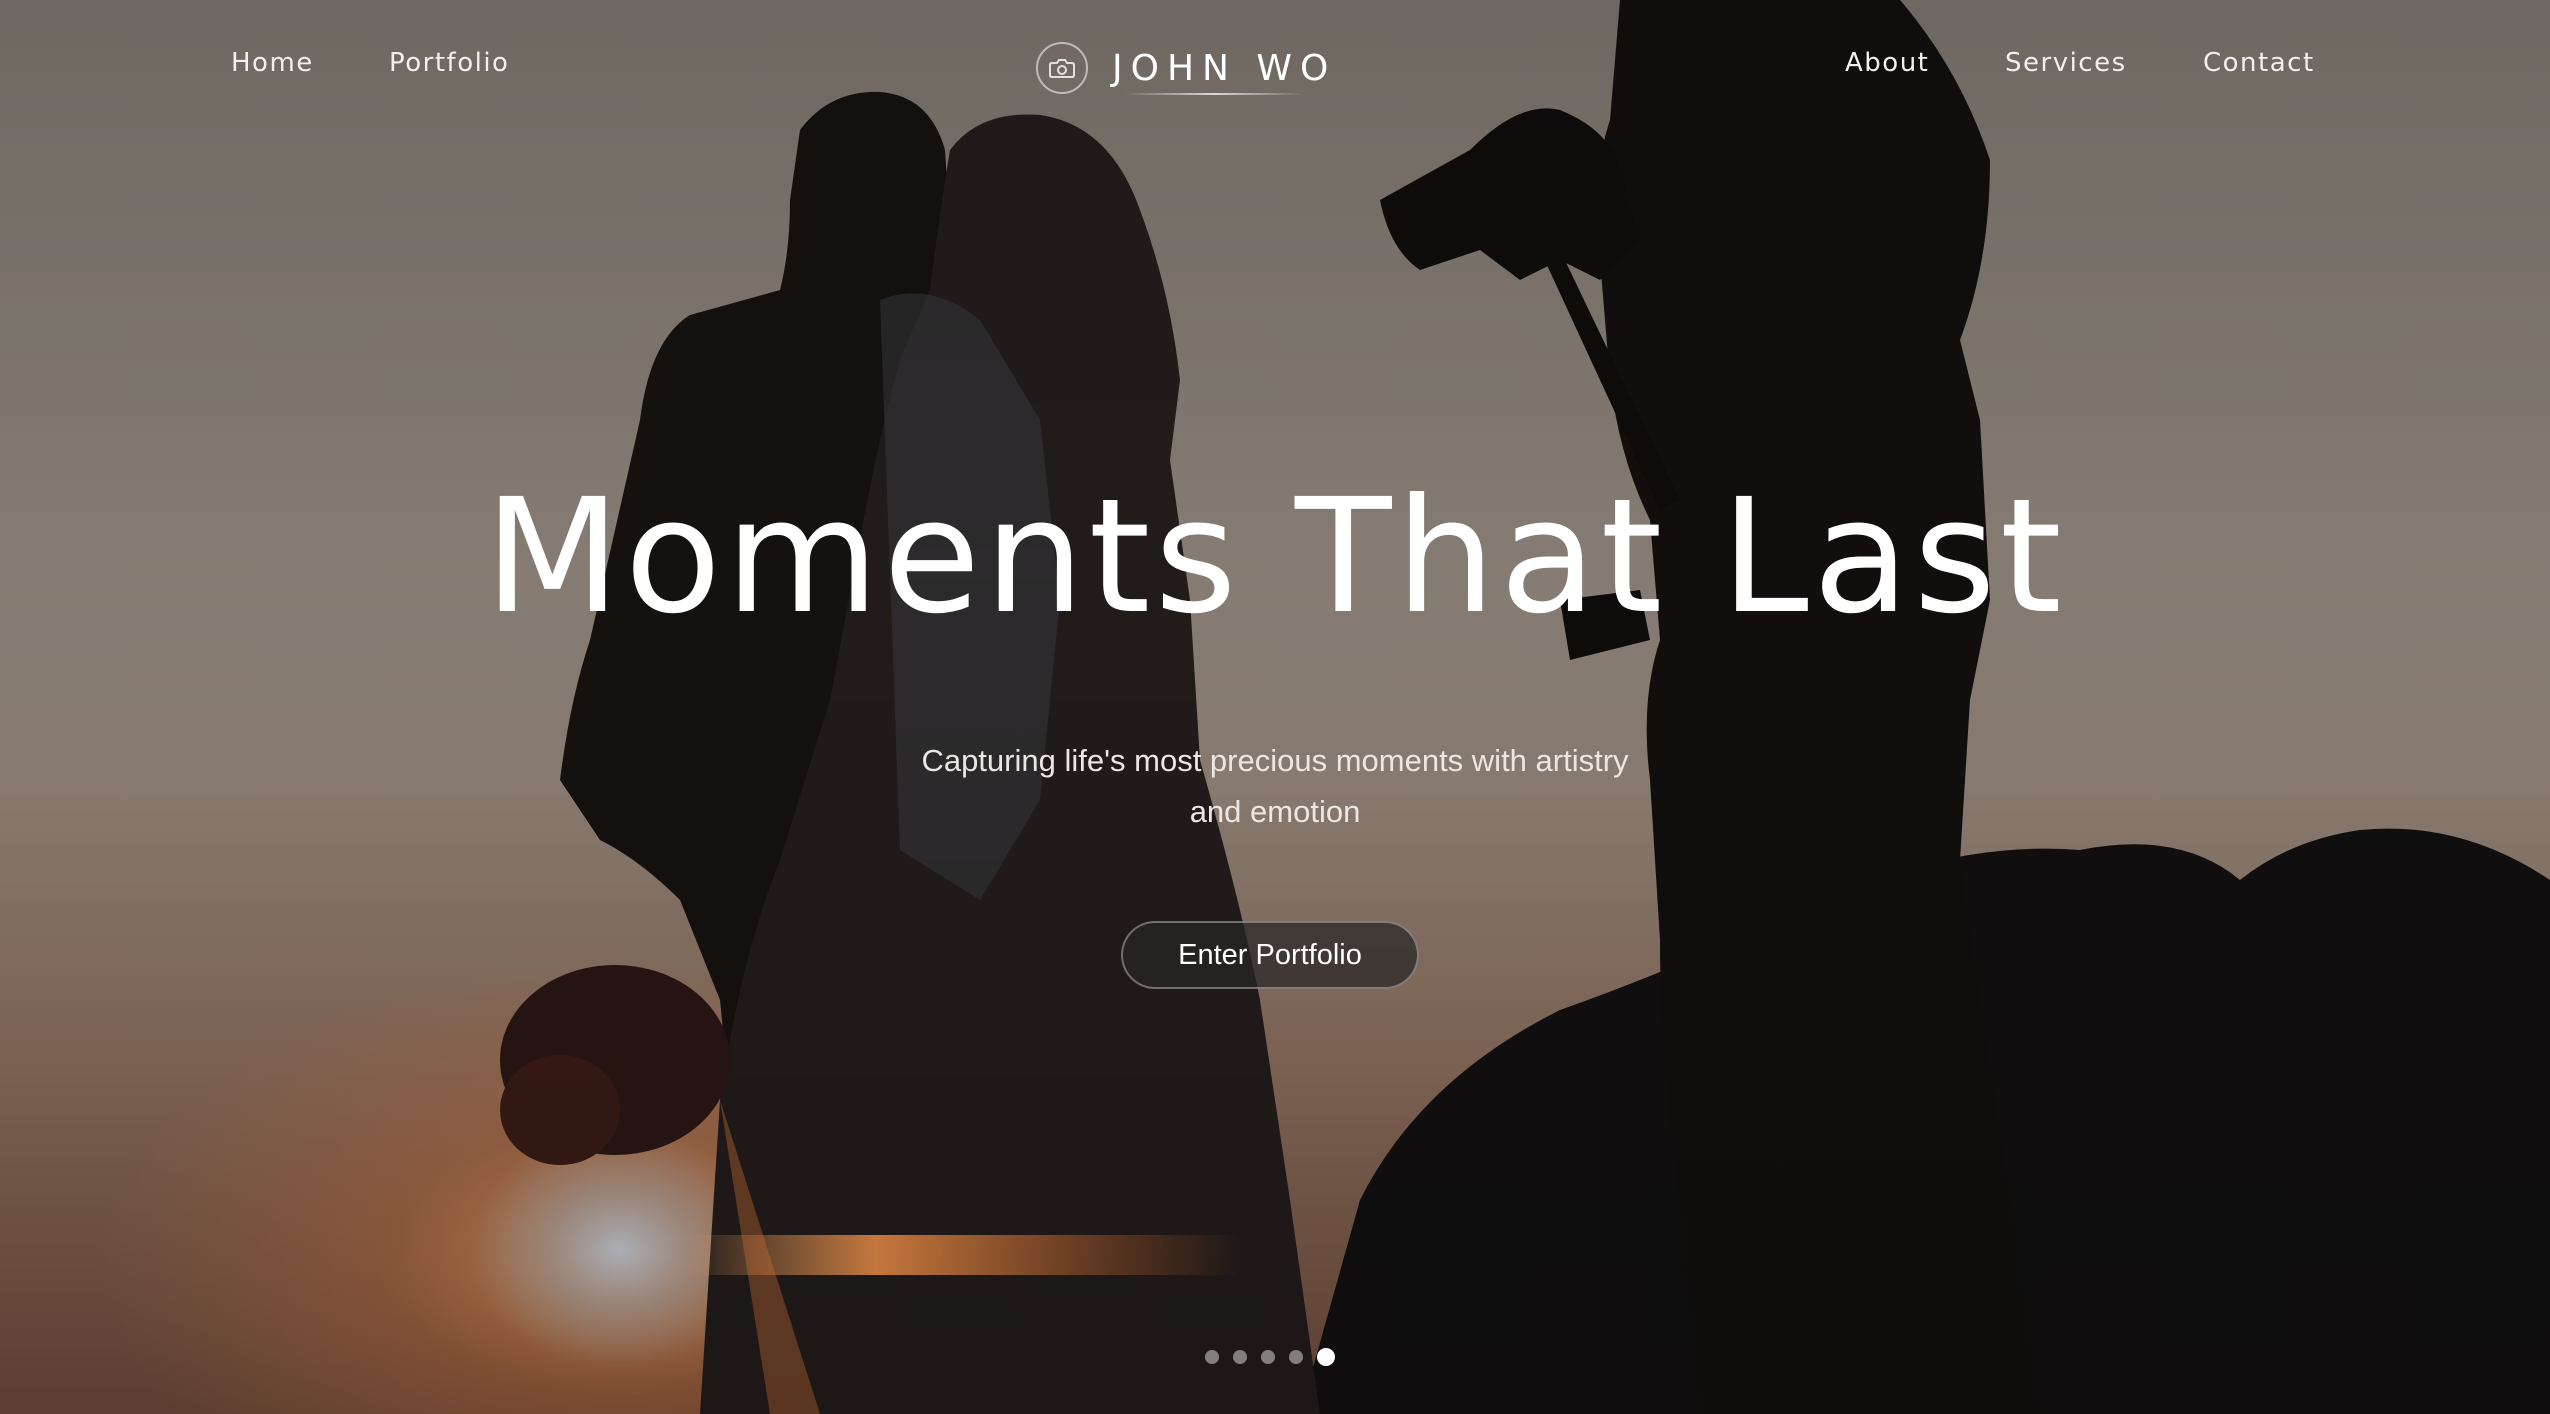 This screenshot has height=1414, width=2550. I want to click on nav-link-portfolio: Portfolio, so click(449, 63).